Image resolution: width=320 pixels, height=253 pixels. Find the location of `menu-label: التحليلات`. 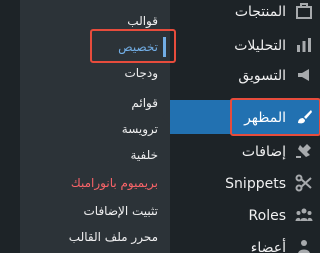

menu-label: التحليلات is located at coordinates (260, 46).